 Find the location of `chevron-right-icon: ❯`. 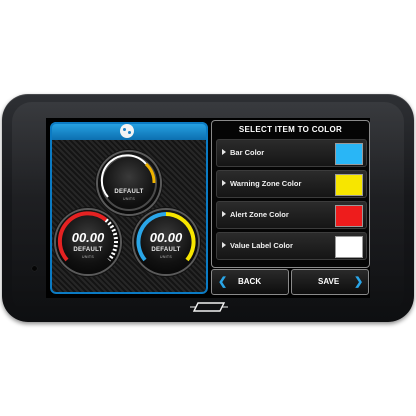

chevron-right-icon: ❯ is located at coordinates (359, 282).